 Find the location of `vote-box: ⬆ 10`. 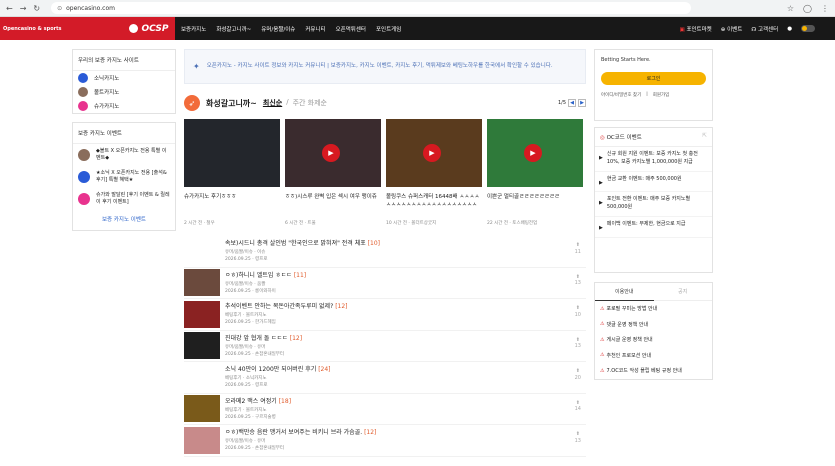

vote-box: ⬆ 10 is located at coordinates (578, 311).